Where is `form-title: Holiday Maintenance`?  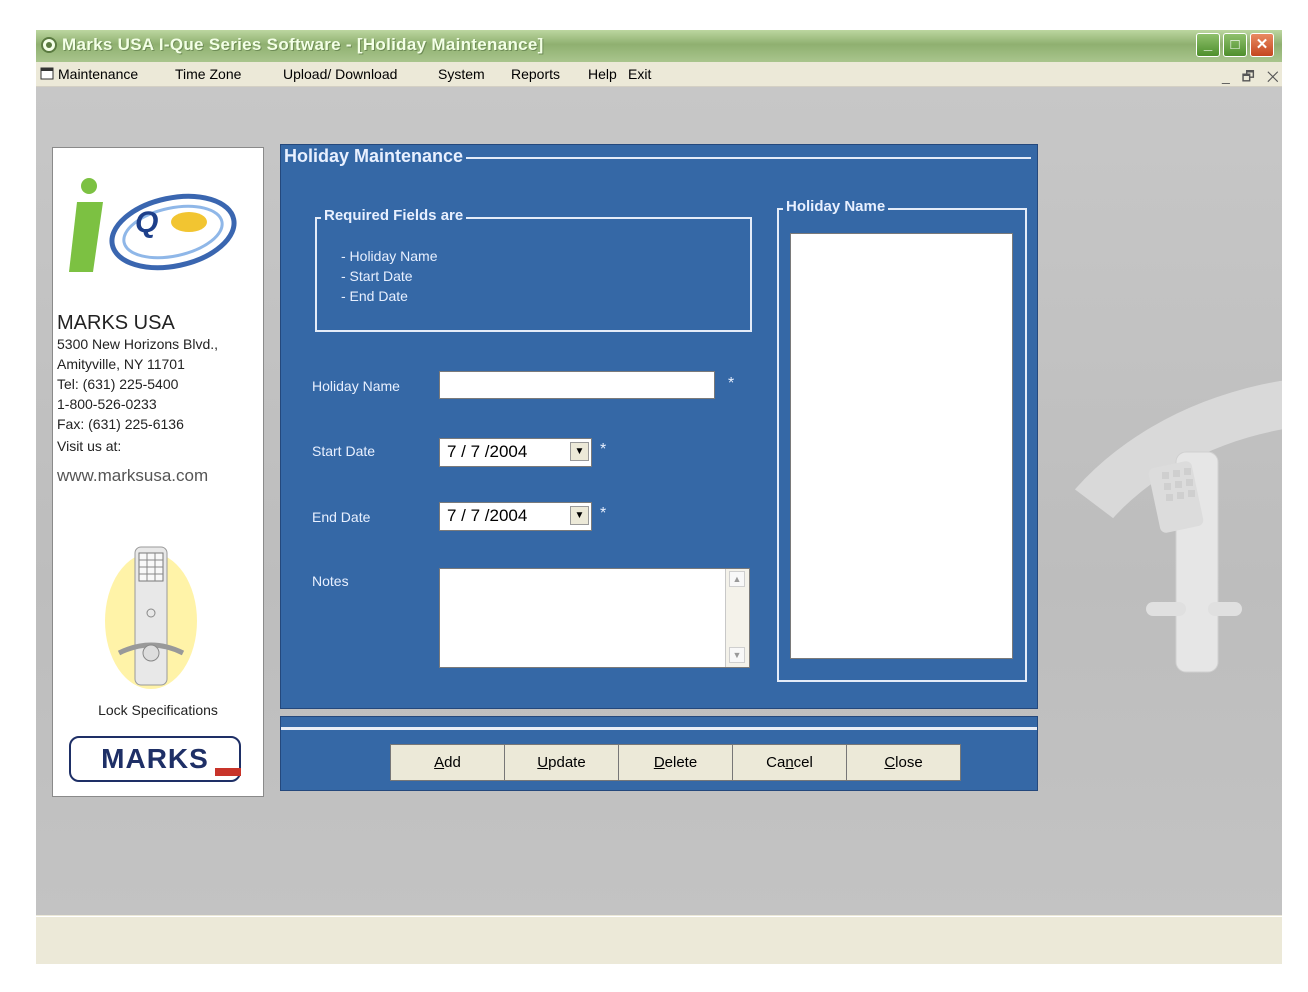
form-title: Holiday Maintenance is located at coordinates (374, 156).